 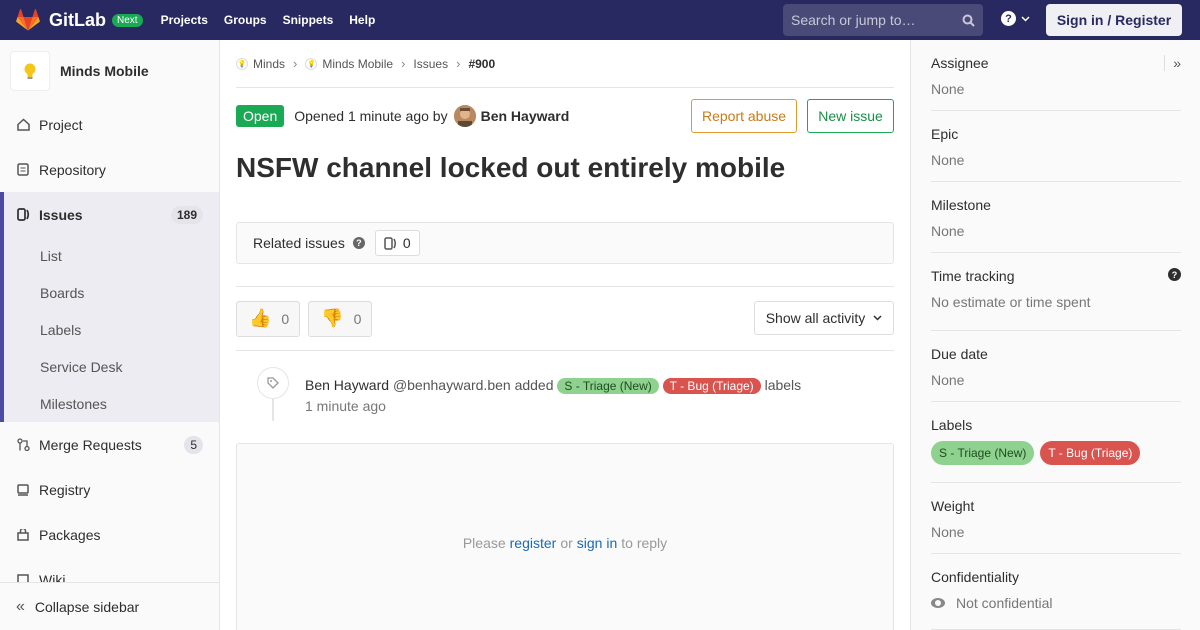 I want to click on search-icon, so click(x=968, y=20).